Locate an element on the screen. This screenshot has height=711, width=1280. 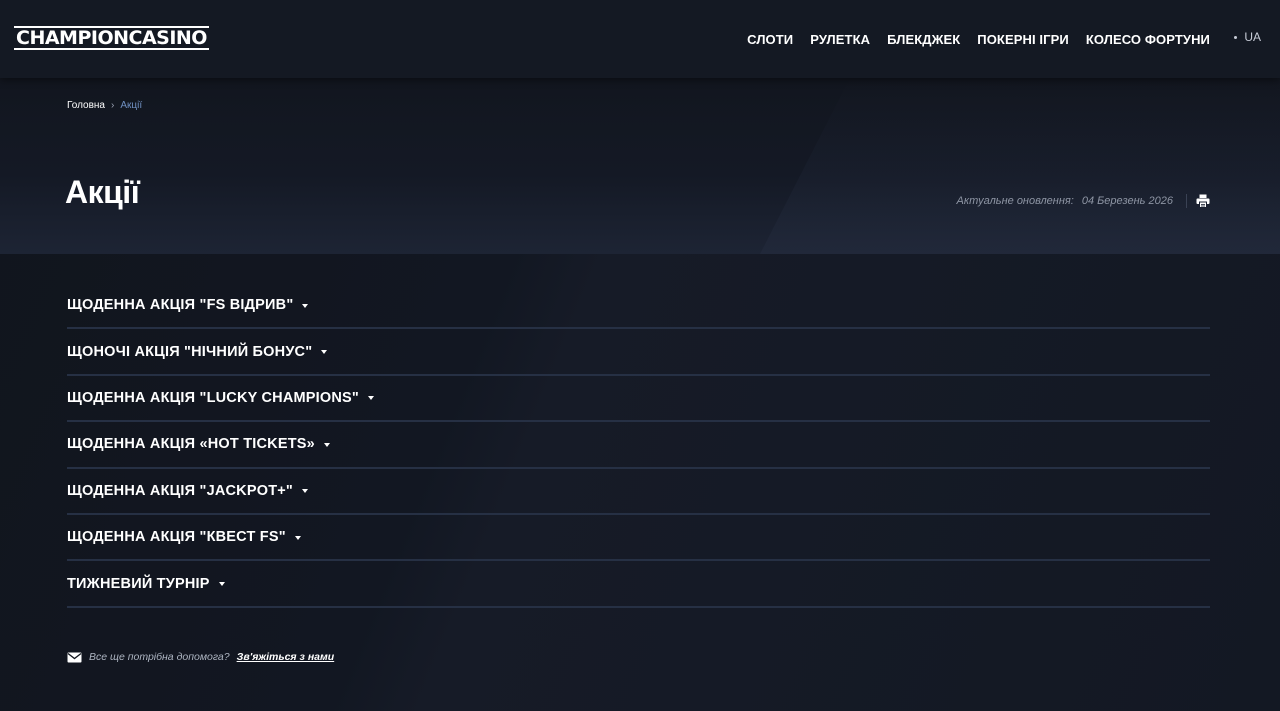
last-updated-date: 04 Березень 2026 is located at coordinates (1127, 201).